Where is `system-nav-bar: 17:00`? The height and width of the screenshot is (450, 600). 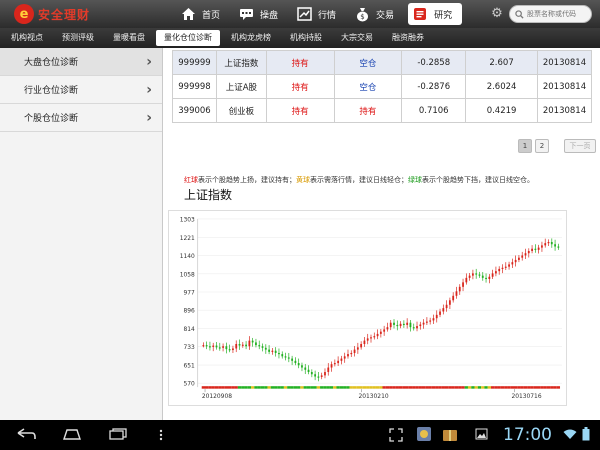
system-nav-bar: 17:00 is located at coordinates (300, 435).